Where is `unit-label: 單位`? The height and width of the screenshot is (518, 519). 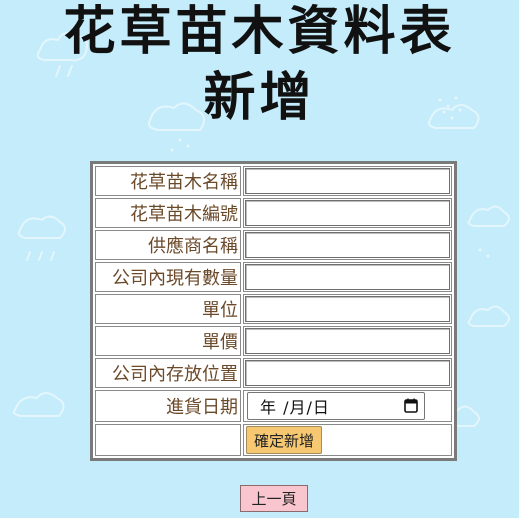 unit-label: 單位 is located at coordinates (168, 309).